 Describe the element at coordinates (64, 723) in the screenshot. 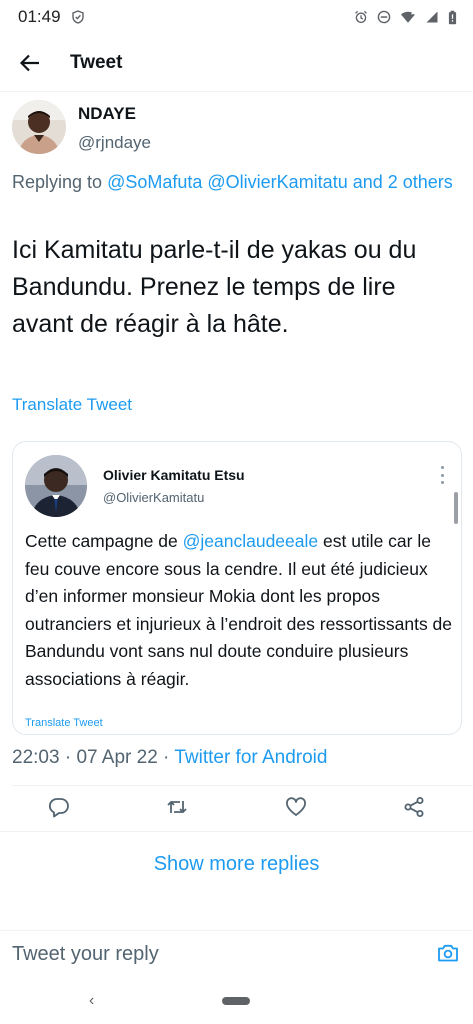

I see `quoted-translate-link: Translate Tweet` at that location.